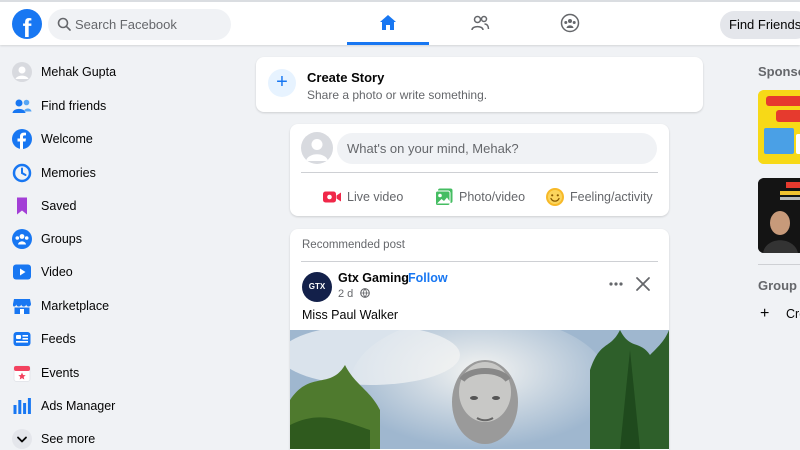 Image resolution: width=800 pixels, height=450 pixels. Describe the element at coordinates (793, 314) in the screenshot. I see `create-group-link: Cre` at that location.